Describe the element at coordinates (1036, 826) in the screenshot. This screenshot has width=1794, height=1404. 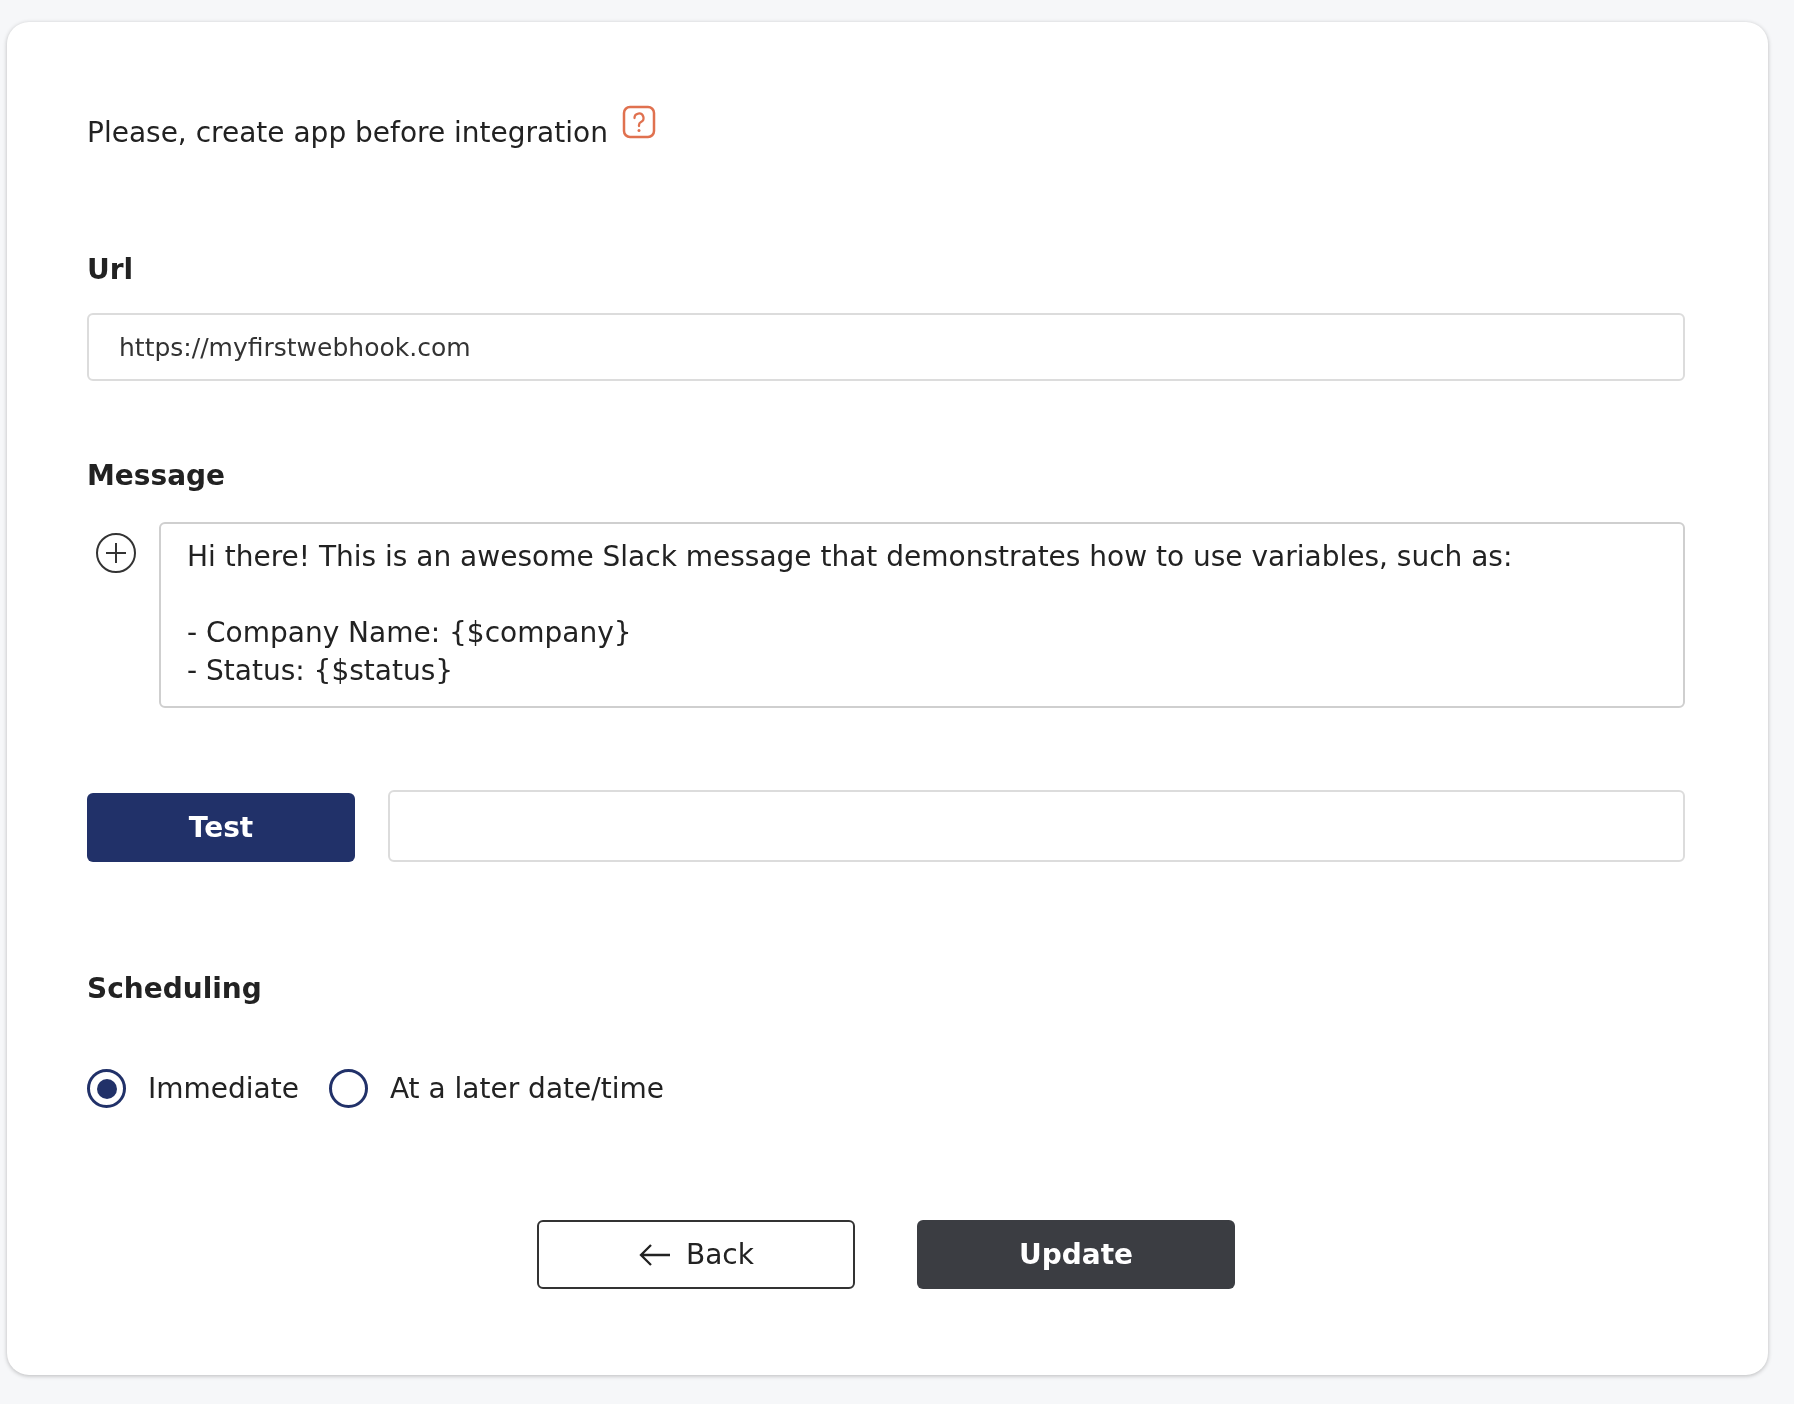
I see `test-result-field` at that location.